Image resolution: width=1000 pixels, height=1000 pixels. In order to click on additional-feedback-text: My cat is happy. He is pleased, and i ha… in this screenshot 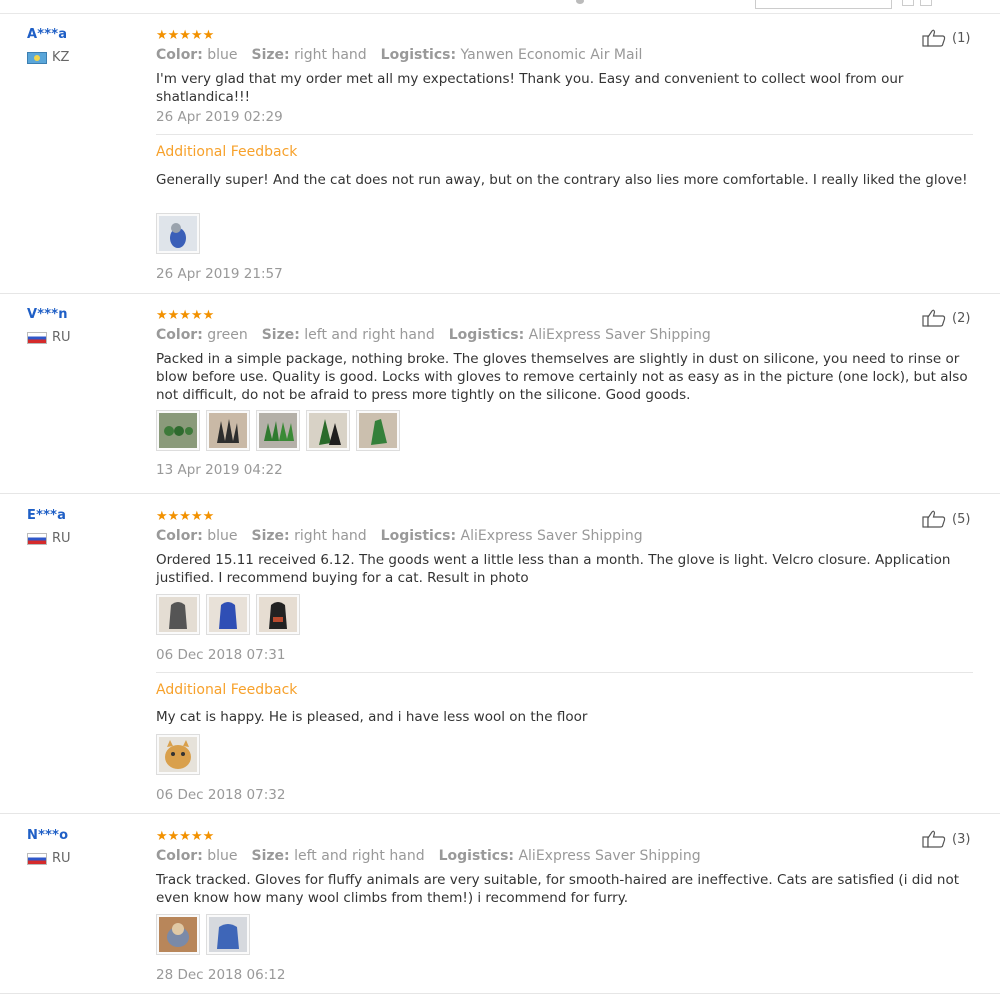, I will do `click(372, 717)`.